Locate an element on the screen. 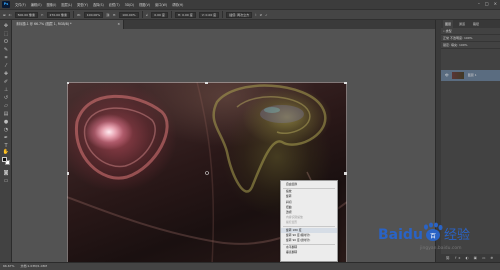 The width and height of the screenshot is (500, 270). eyedropper-tool-icon: ⁄ is located at coordinates (6, 66).